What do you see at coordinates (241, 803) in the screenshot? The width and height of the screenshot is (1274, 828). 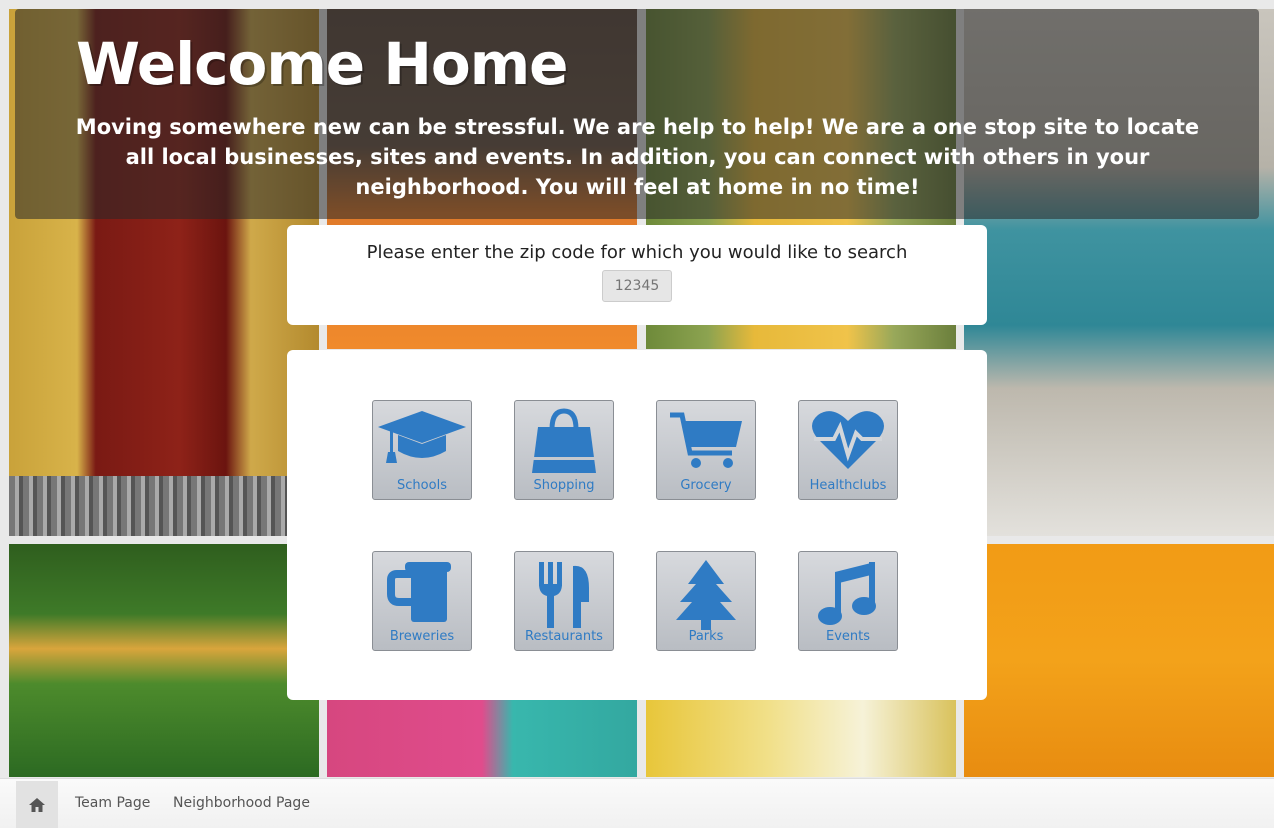 I see `nav-link-neighborhood-page: Neighborhood Page` at bounding box center [241, 803].